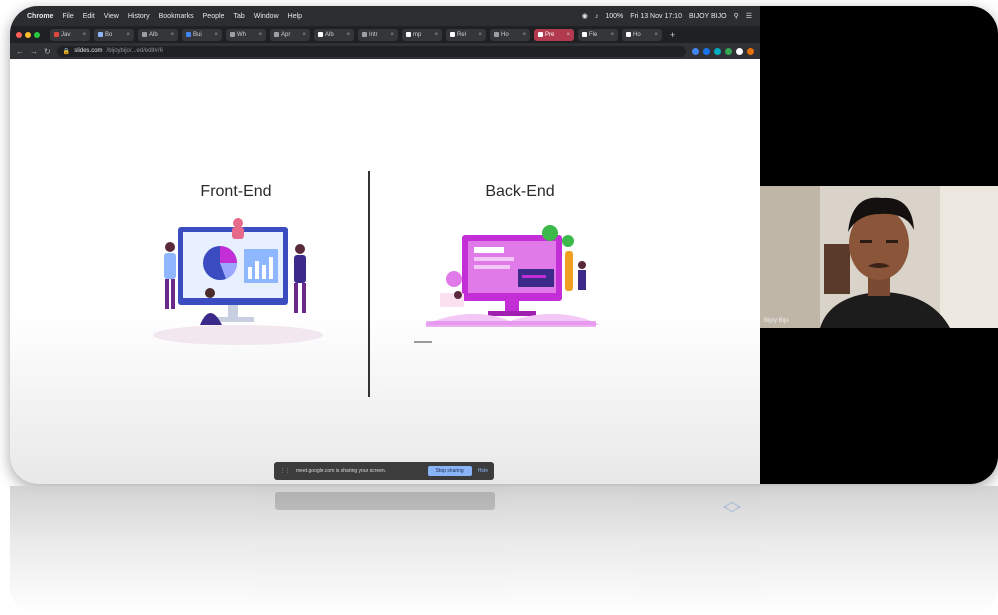 Image resolution: width=998 pixels, height=615 pixels. I want to click on reflection-chevrons: ︿ ﹀, so click(732, 508).